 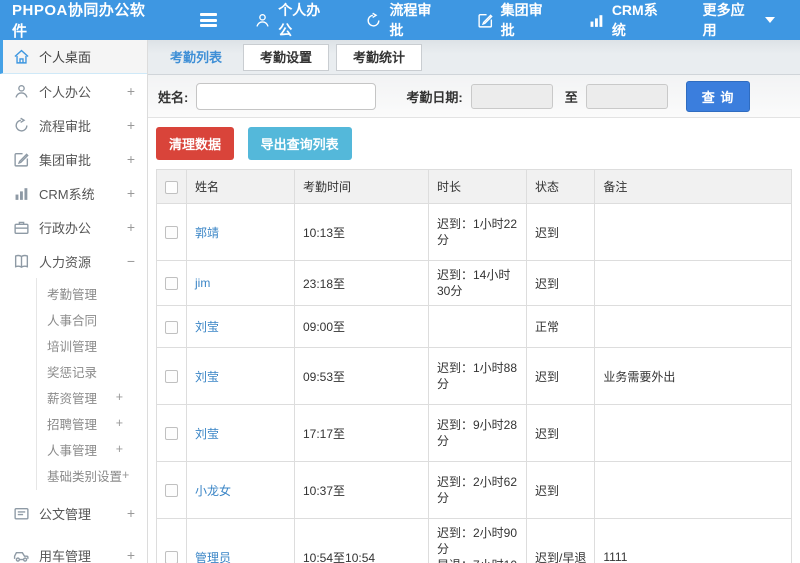 What do you see at coordinates (286, 57) in the screenshot?
I see `tab-attendance-settings: 考勤设置` at bounding box center [286, 57].